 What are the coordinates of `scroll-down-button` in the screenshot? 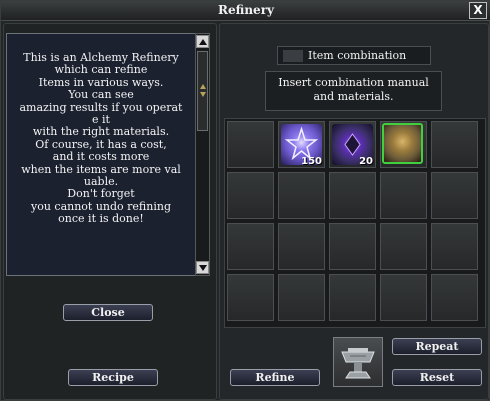 It's located at (202, 267).